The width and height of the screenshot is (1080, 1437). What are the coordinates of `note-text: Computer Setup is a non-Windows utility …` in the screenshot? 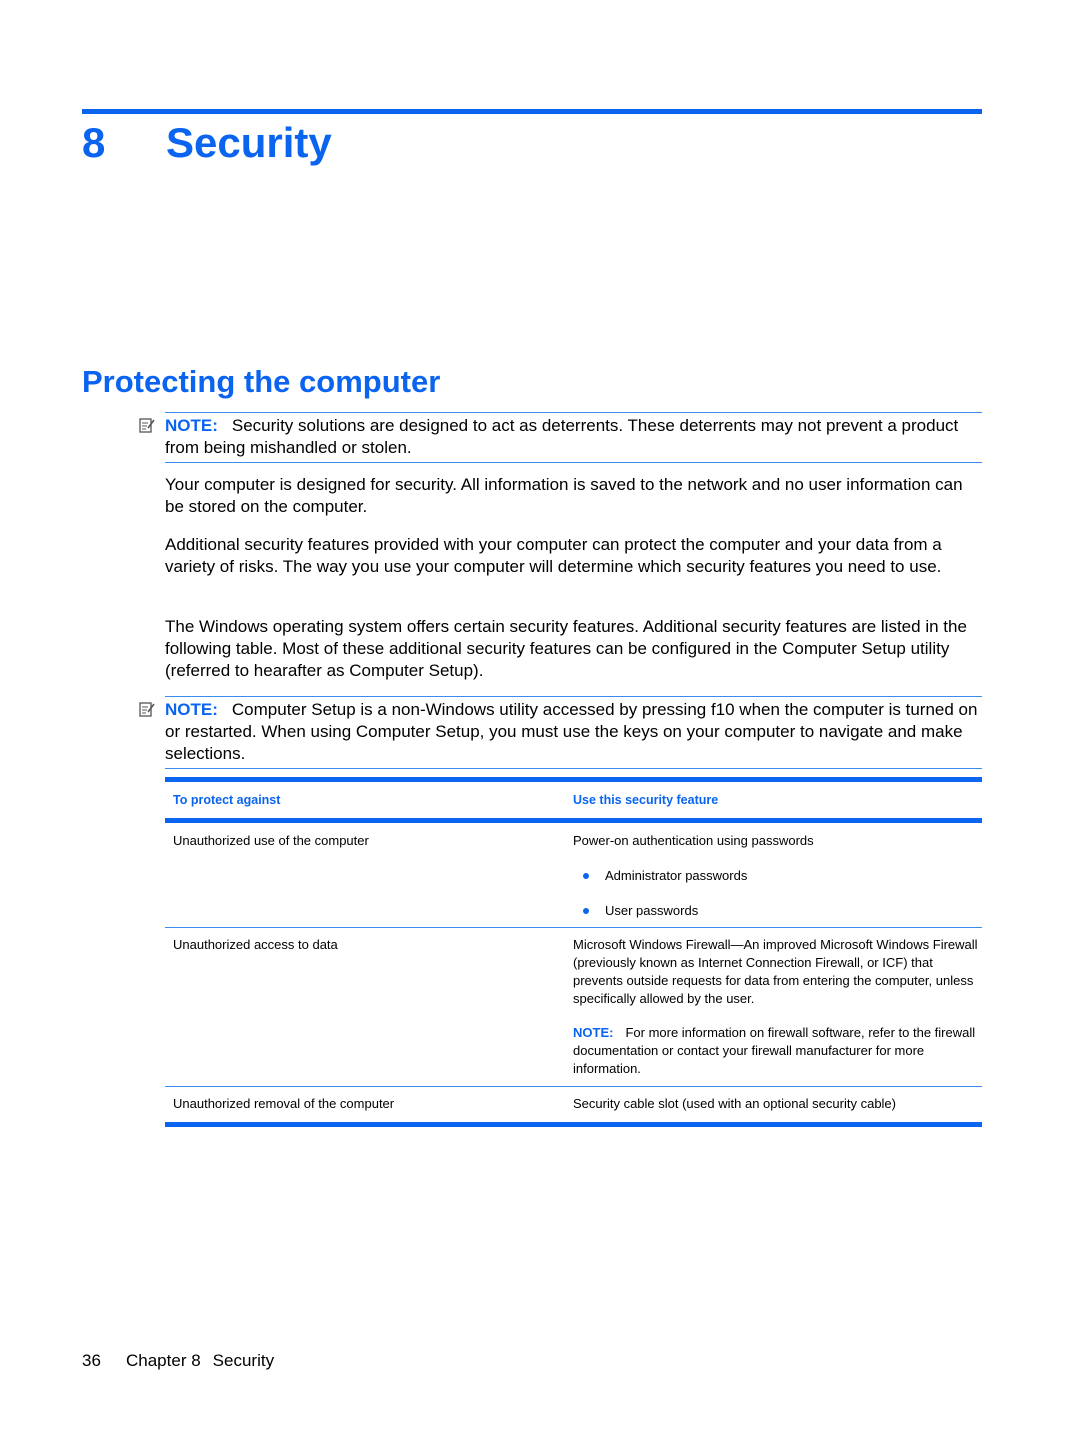 It's located at (571, 731).